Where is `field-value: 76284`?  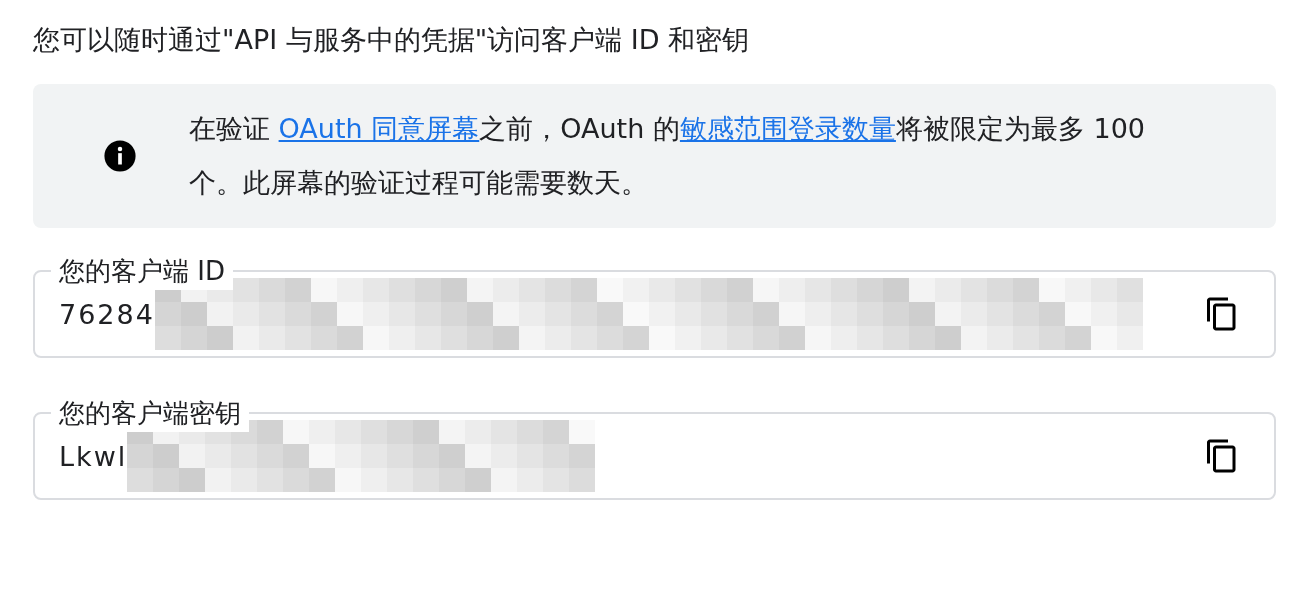 field-value: 76284 is located at coordinates (107, 314).